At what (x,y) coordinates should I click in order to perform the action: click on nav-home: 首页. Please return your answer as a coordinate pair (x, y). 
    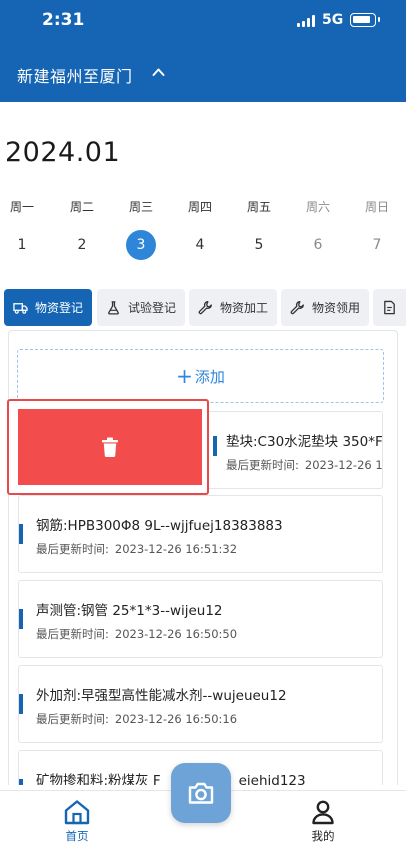
    Looking at the image, I should click on (77, 821).